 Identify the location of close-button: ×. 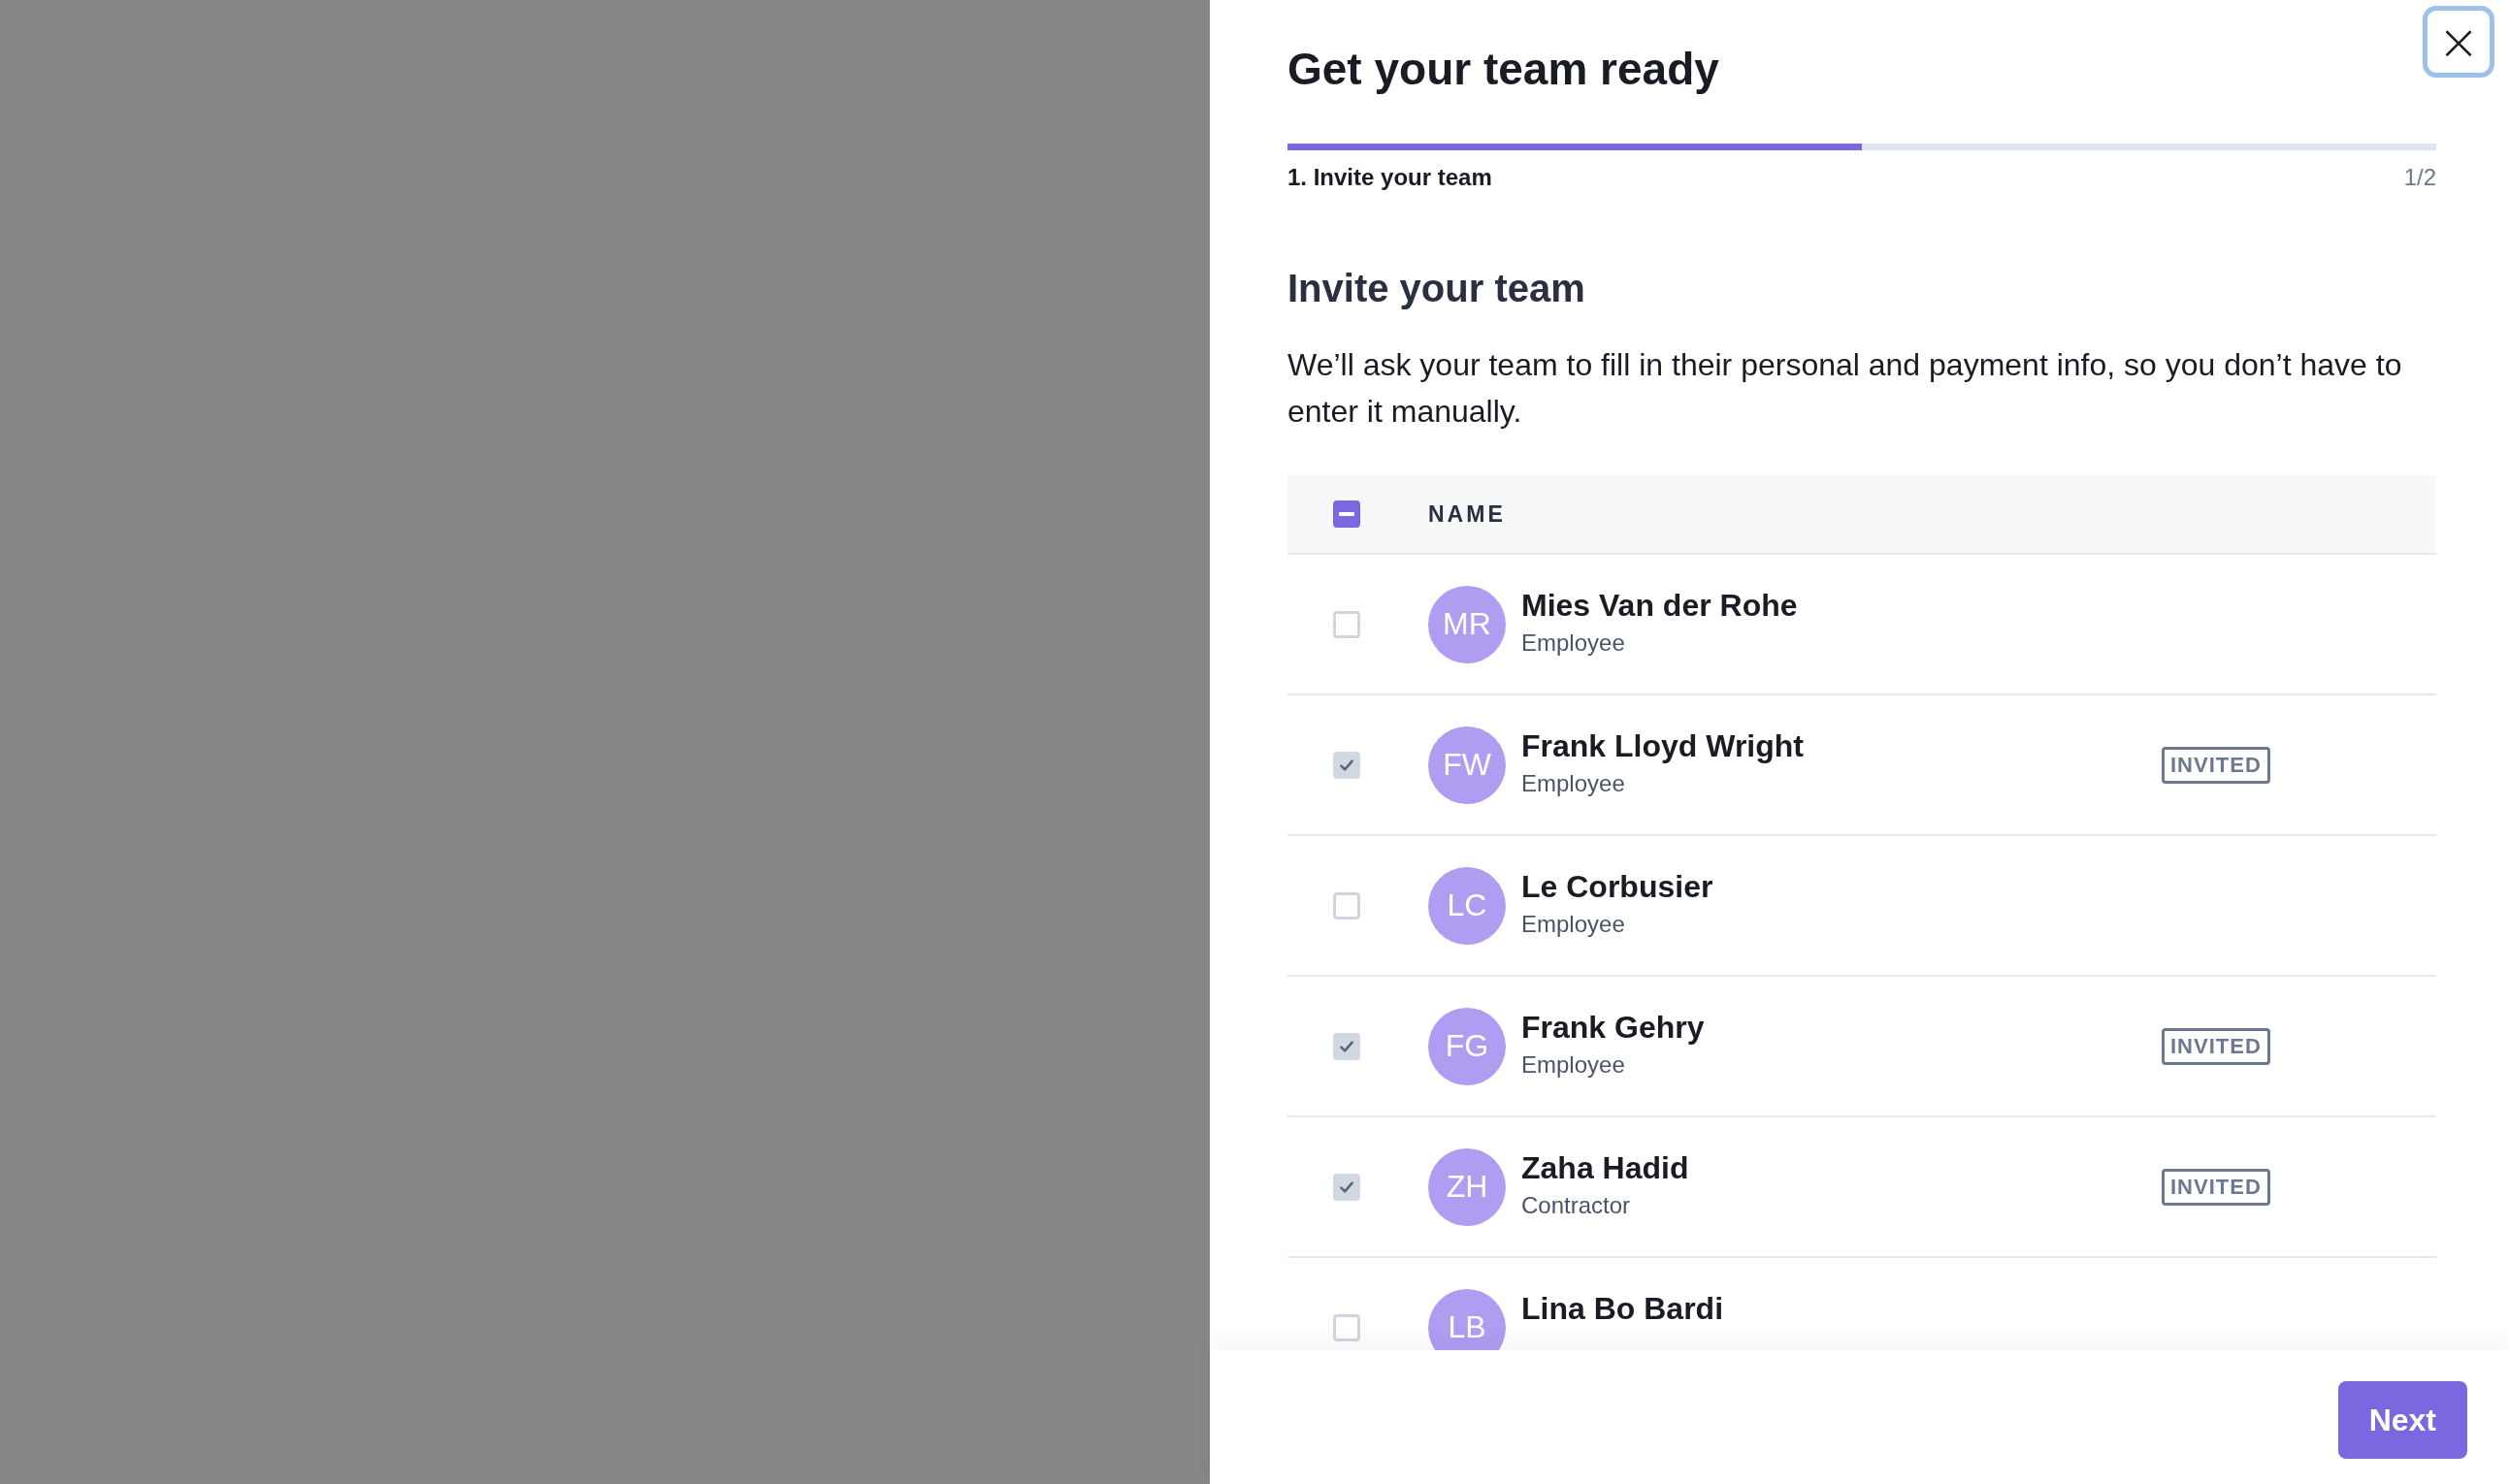
(2458, 42).